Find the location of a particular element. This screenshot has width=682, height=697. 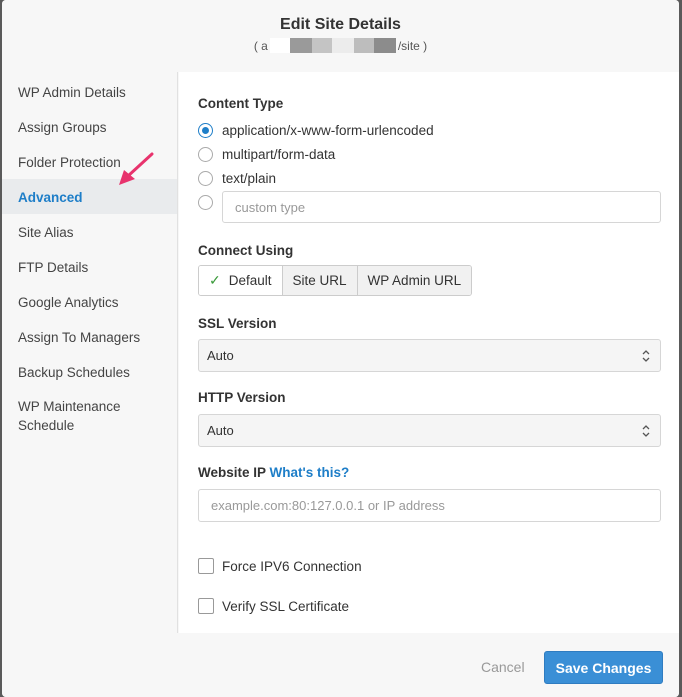

radio-label-urlencoded: application/x-www-form-urlencoded is located at coordinates (328, 130).